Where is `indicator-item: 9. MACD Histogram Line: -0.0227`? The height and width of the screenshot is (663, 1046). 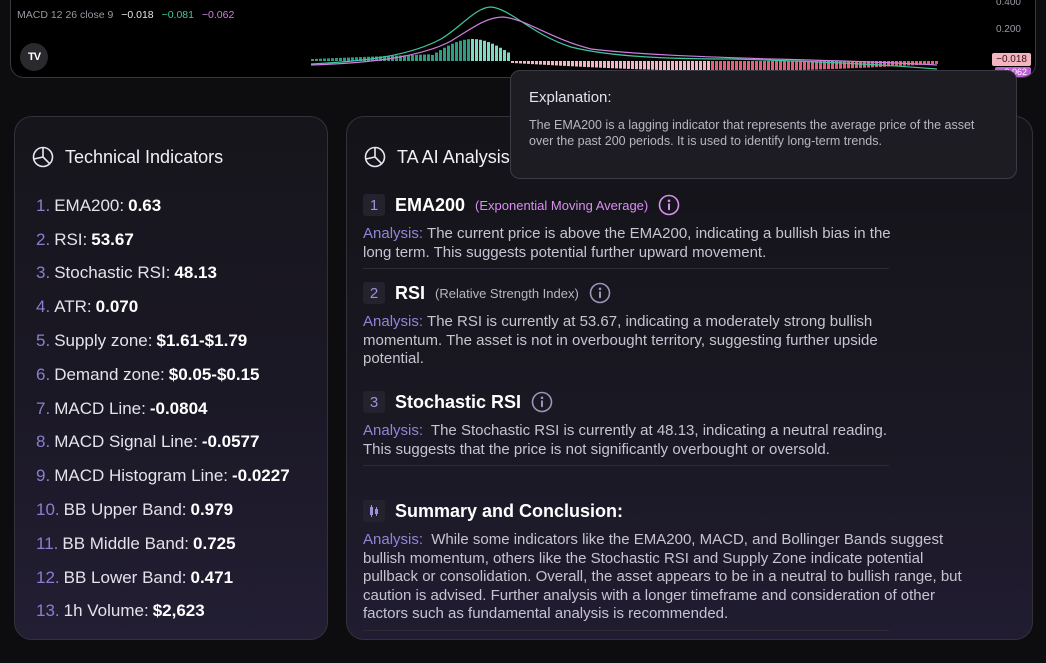 indicator-item: 9. MACD Histogram Line: -0.0227 is located at coordinates (163, 476).